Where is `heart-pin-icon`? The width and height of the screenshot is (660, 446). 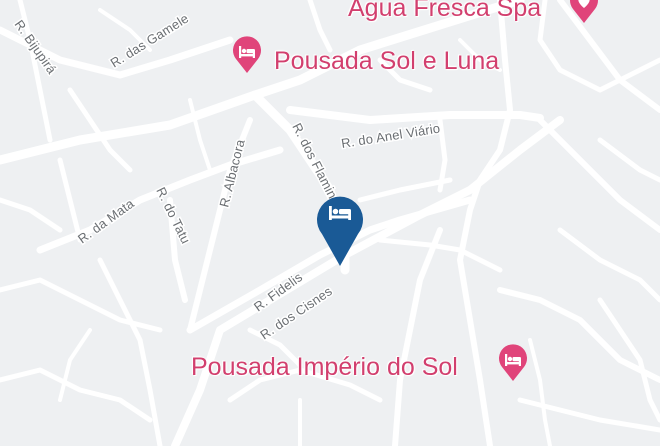 heart-pin-icon is located at coordinates (584, 12).